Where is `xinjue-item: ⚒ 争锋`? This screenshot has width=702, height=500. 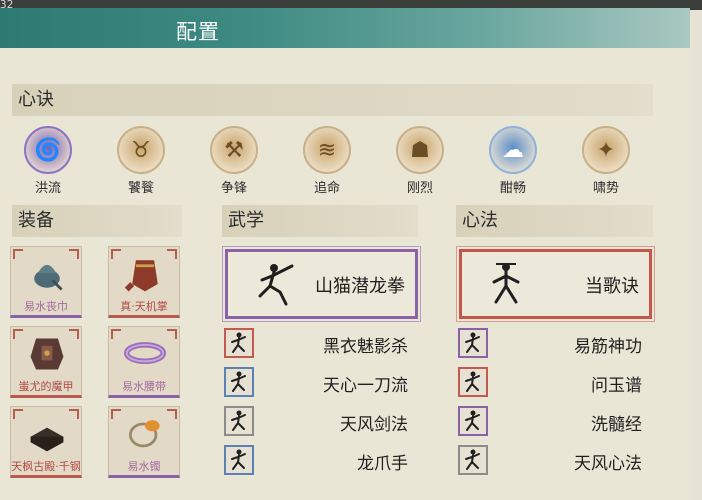 xinjue-item: ⚒ 争锋 is located at coordinates (234, 161).